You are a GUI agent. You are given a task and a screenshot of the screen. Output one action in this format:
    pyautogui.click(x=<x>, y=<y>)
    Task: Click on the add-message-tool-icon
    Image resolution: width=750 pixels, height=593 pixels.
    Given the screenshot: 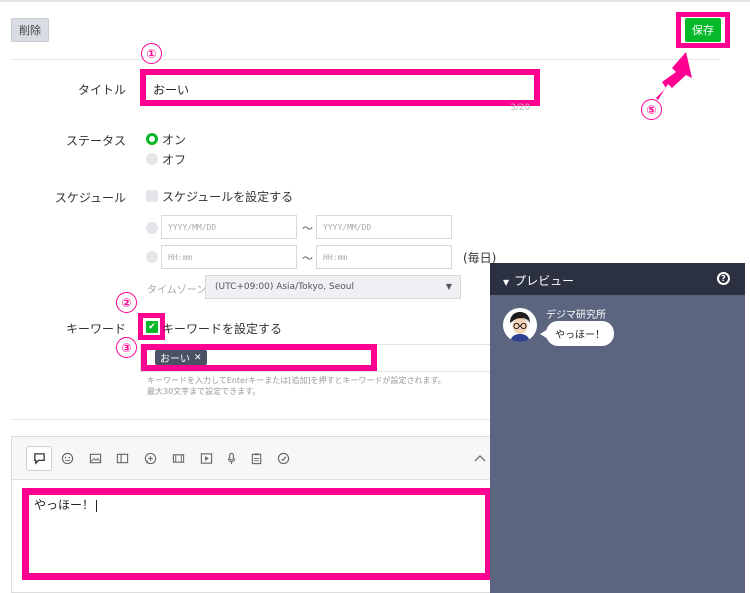 What is the action you would take?
    pyautogui.click(x=150, y=458)
    